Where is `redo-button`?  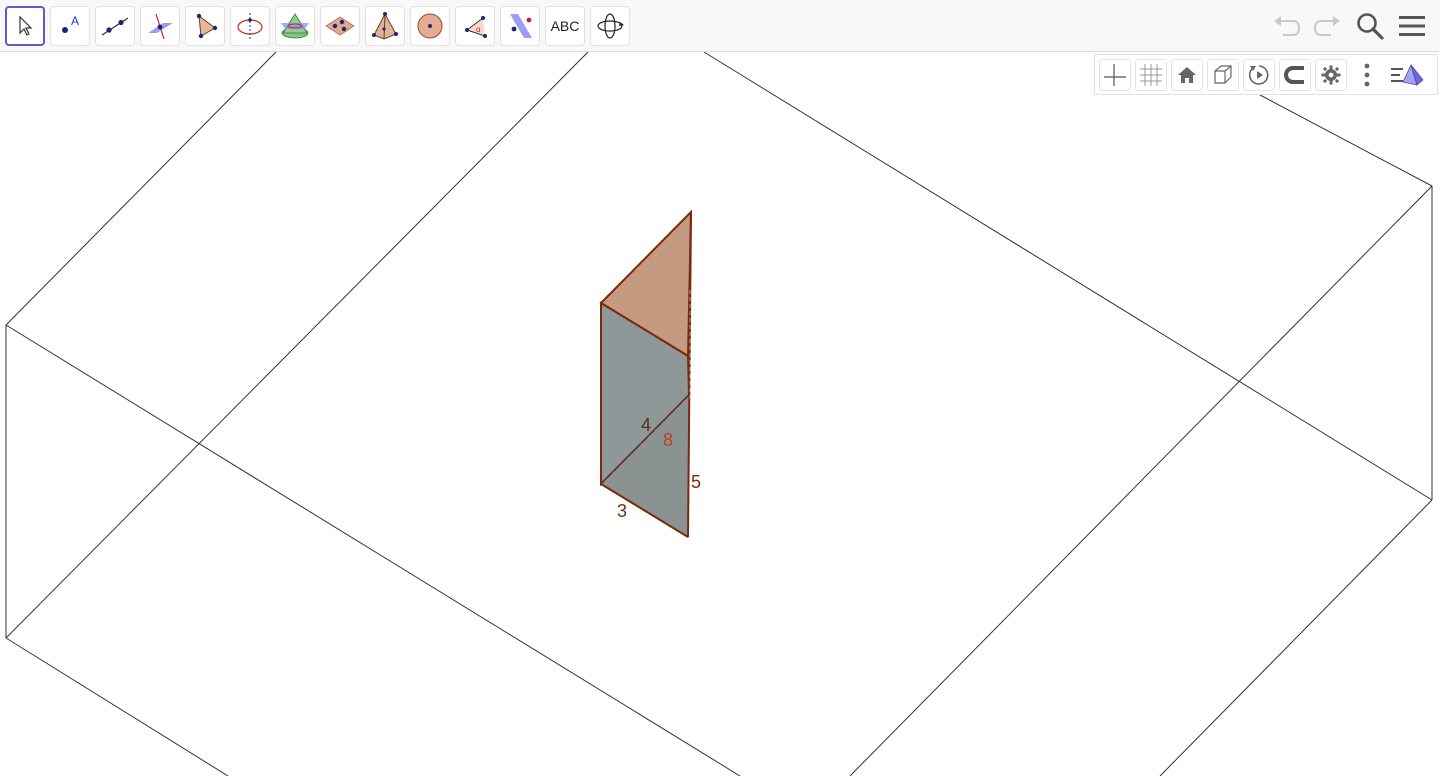 redo-button is located at coordinates (1328, 26).